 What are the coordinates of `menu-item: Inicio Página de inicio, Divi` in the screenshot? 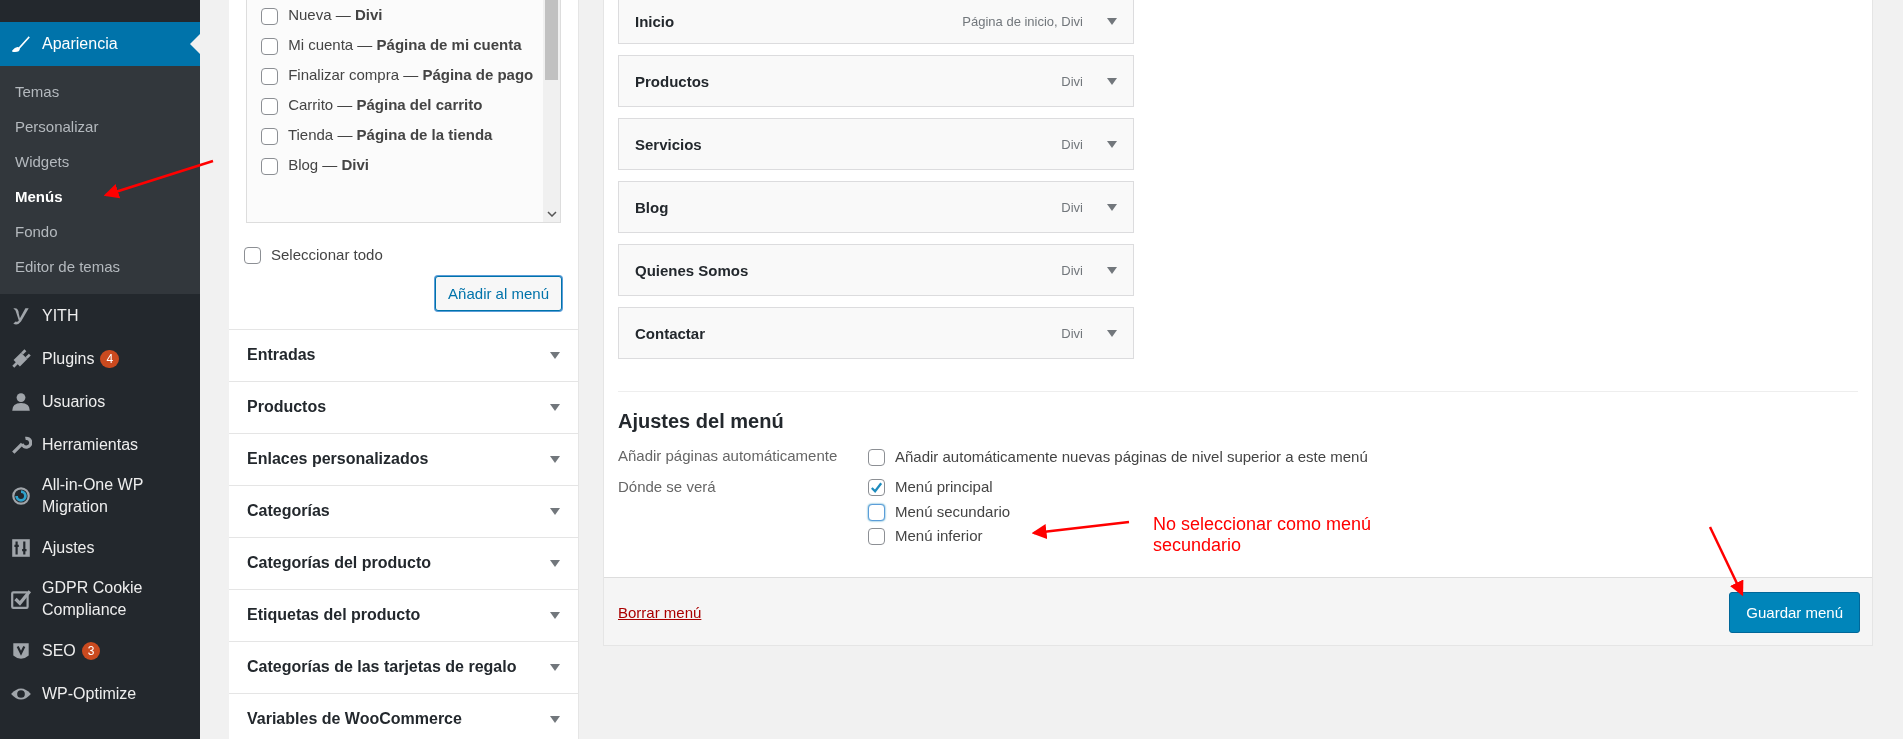 It's located at (876, 22).